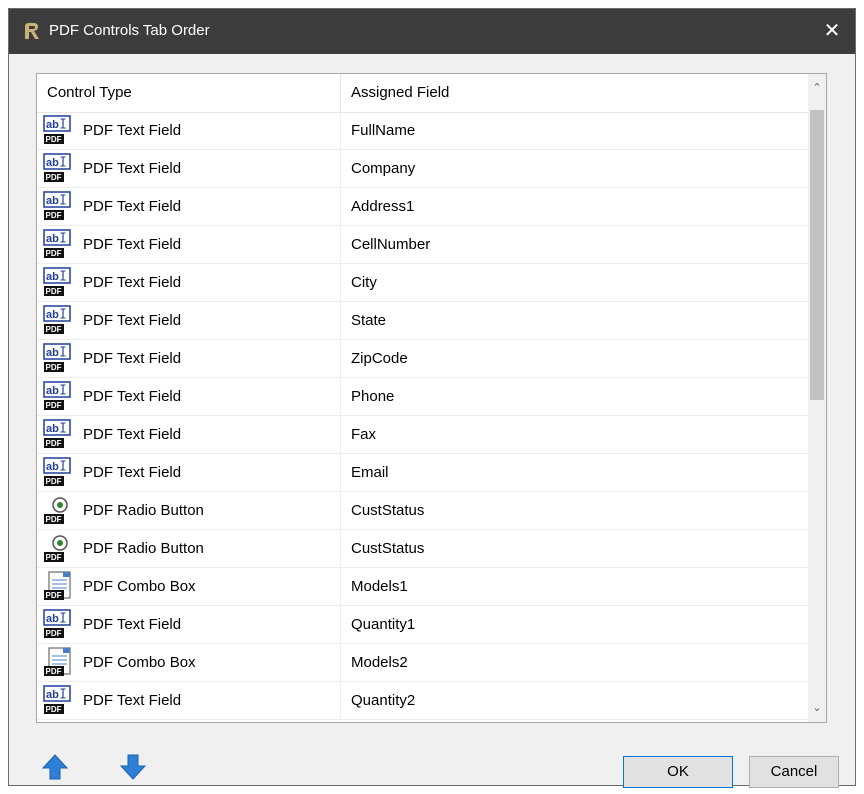  I want to click on move-up-arrow-icon, so click(55, 767).